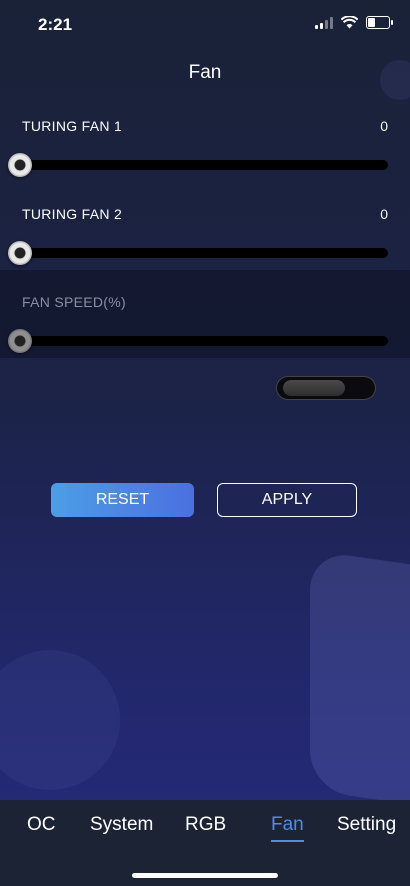 The height and width of the screenshot is (886, 410). I want to click on fan-2-slider-thumb, so click(20, 253).